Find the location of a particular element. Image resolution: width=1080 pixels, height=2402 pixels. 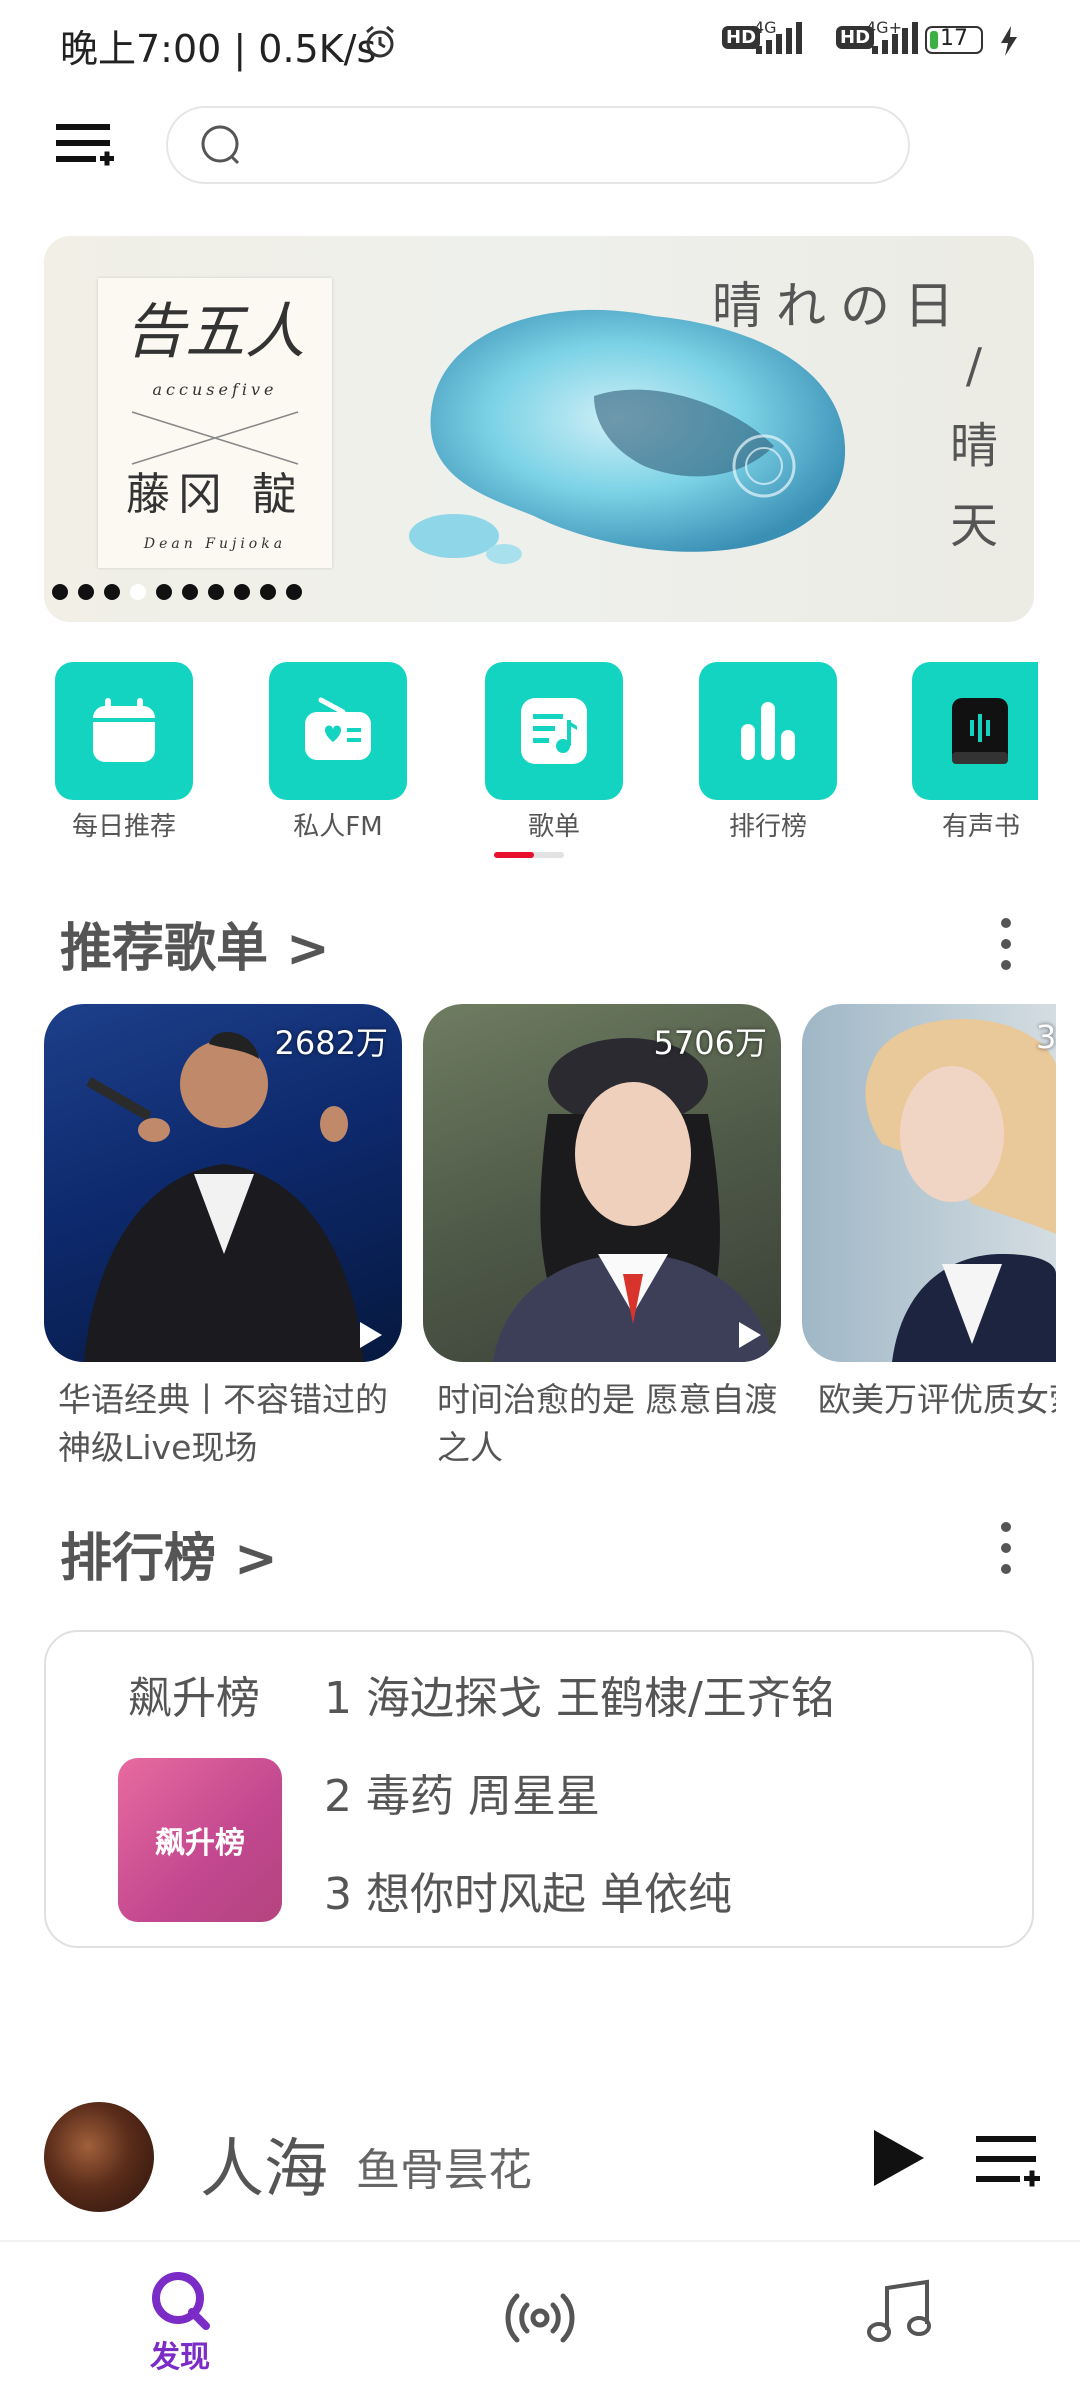

quick-entry-audiobook: 有声书 is located at coordinates (982, 752).